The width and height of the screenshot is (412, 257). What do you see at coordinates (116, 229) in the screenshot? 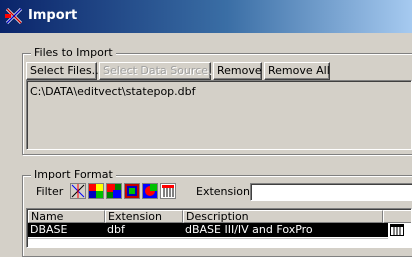
I see `cell-extension: dbf` at bounding box center [116, 229].